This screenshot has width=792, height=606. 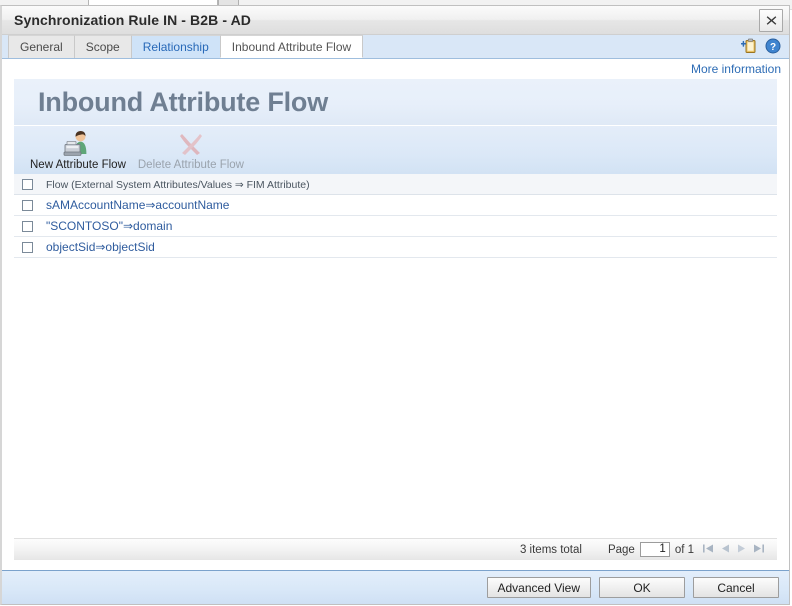 I want to click on dialog-title: Synchronization Rule IN - B2B - AD, so click(x=133, y=20).